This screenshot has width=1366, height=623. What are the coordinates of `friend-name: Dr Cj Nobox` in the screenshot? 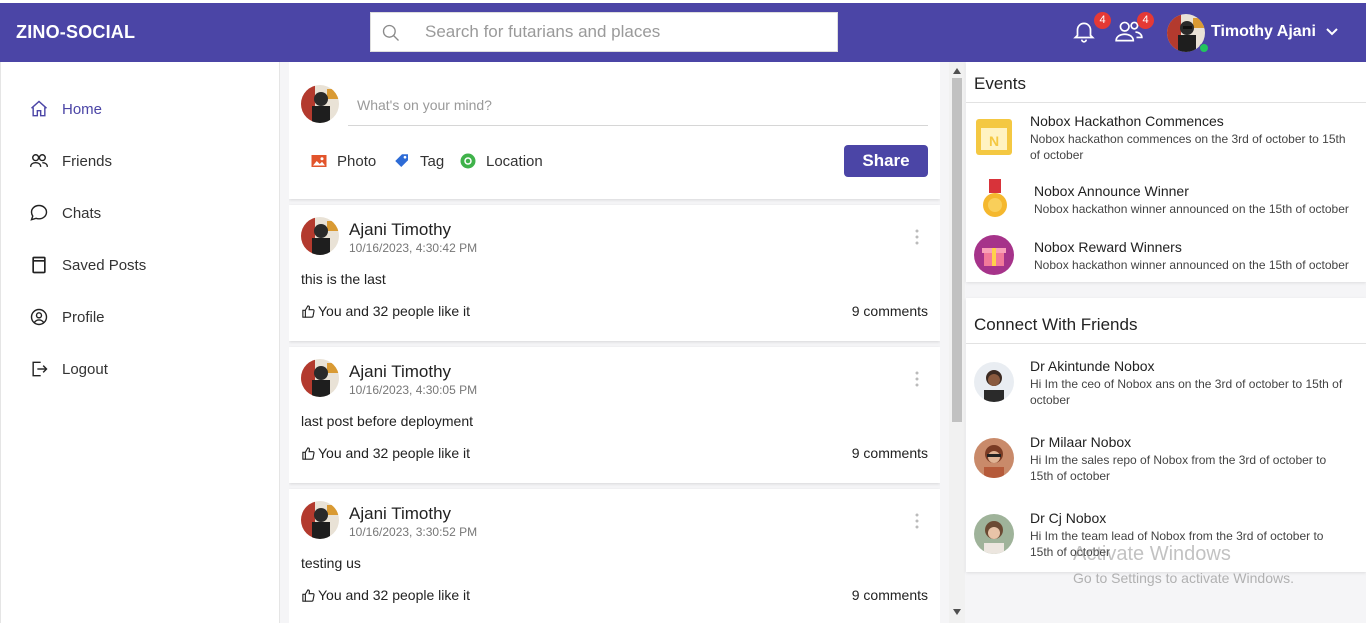 It's located at (1068, 518).